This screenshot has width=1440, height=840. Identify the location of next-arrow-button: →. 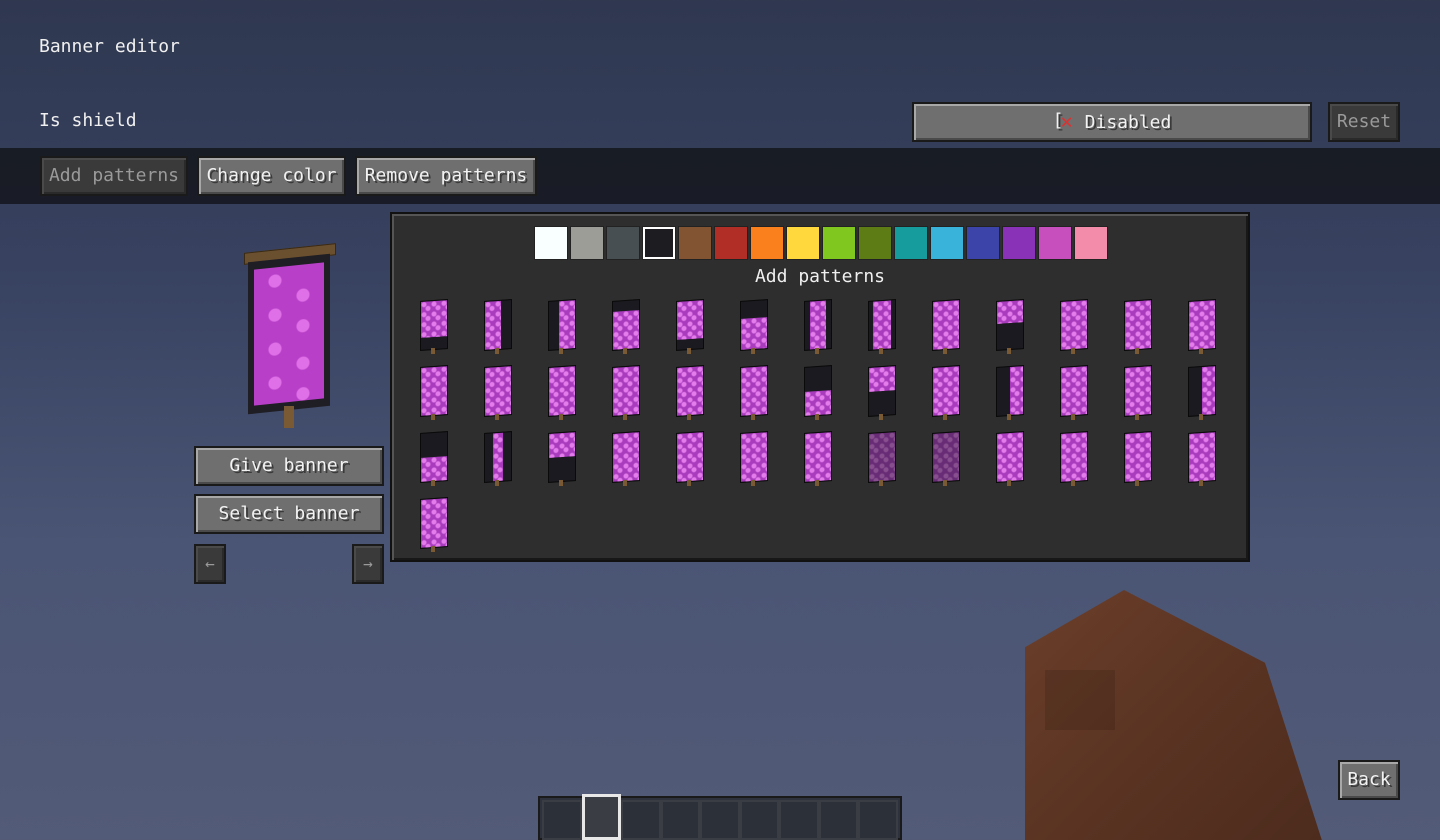
(368, 564).